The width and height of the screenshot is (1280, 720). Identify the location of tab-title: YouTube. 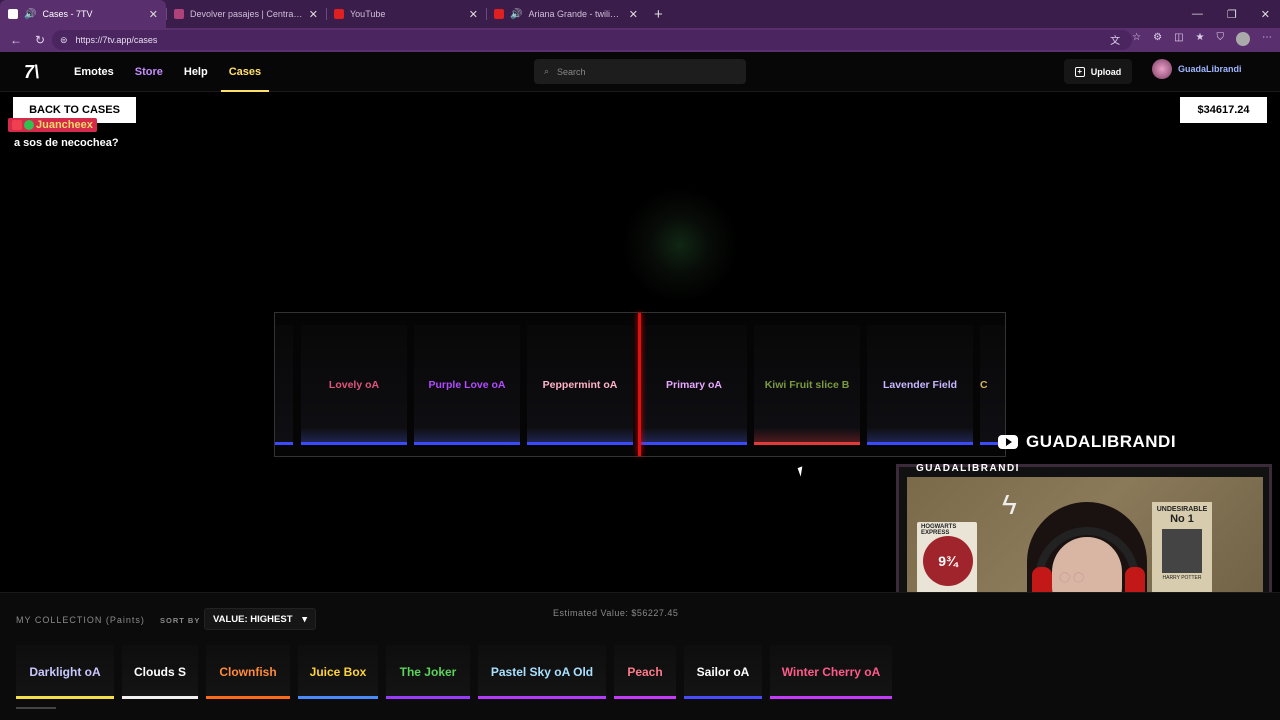
(368, 14).